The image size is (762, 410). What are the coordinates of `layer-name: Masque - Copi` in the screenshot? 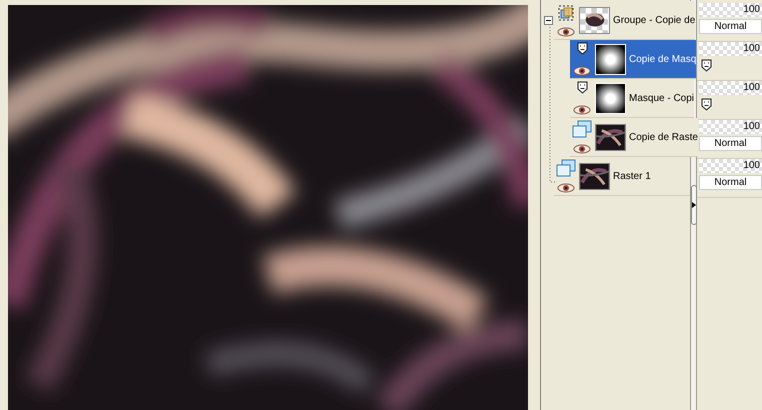 It's located at (661, 99).